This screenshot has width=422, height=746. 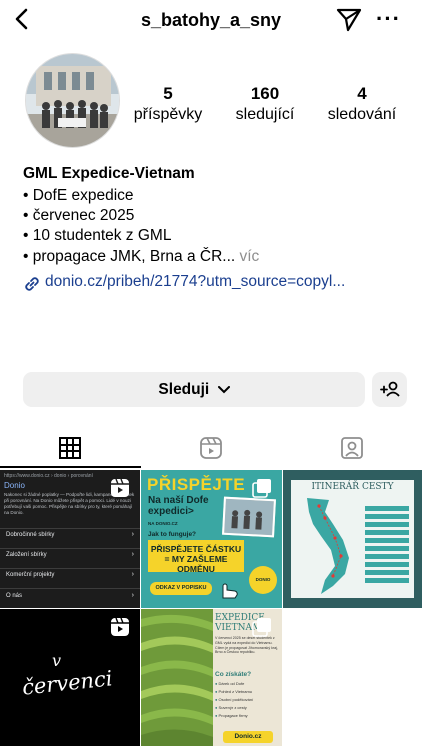 I want to click on following-button-label: Sleduji, so click(x=184, y=389).